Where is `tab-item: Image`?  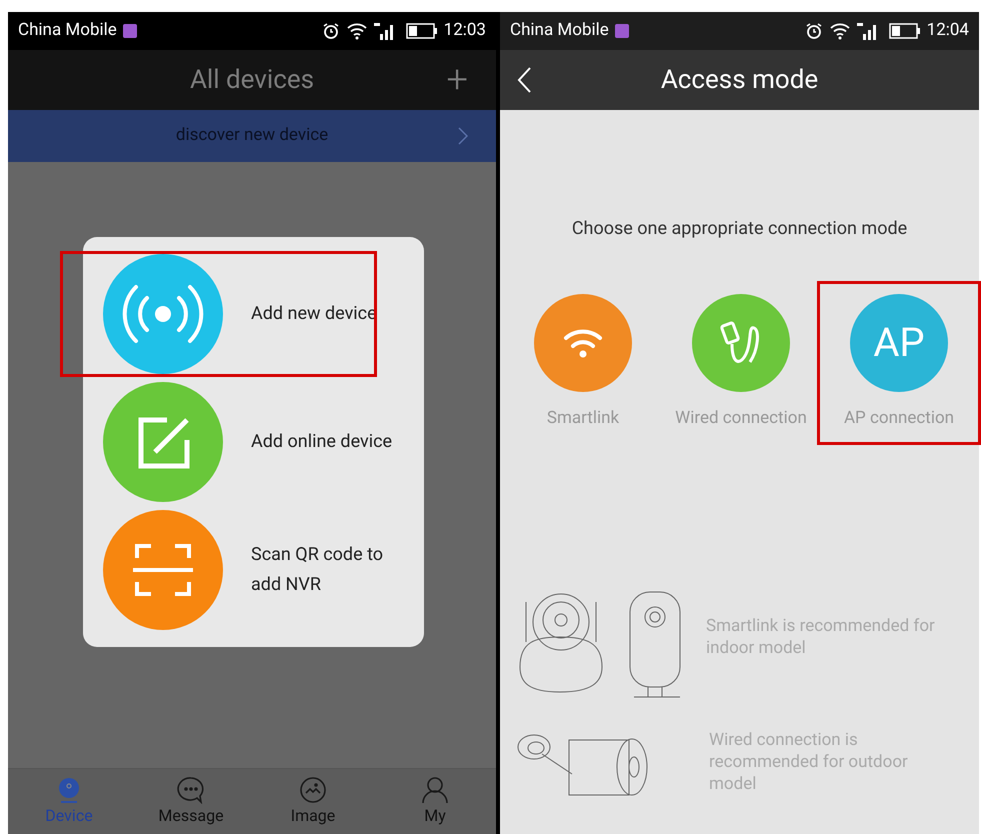
tab-item: Image is located at coordinates (313, 801).